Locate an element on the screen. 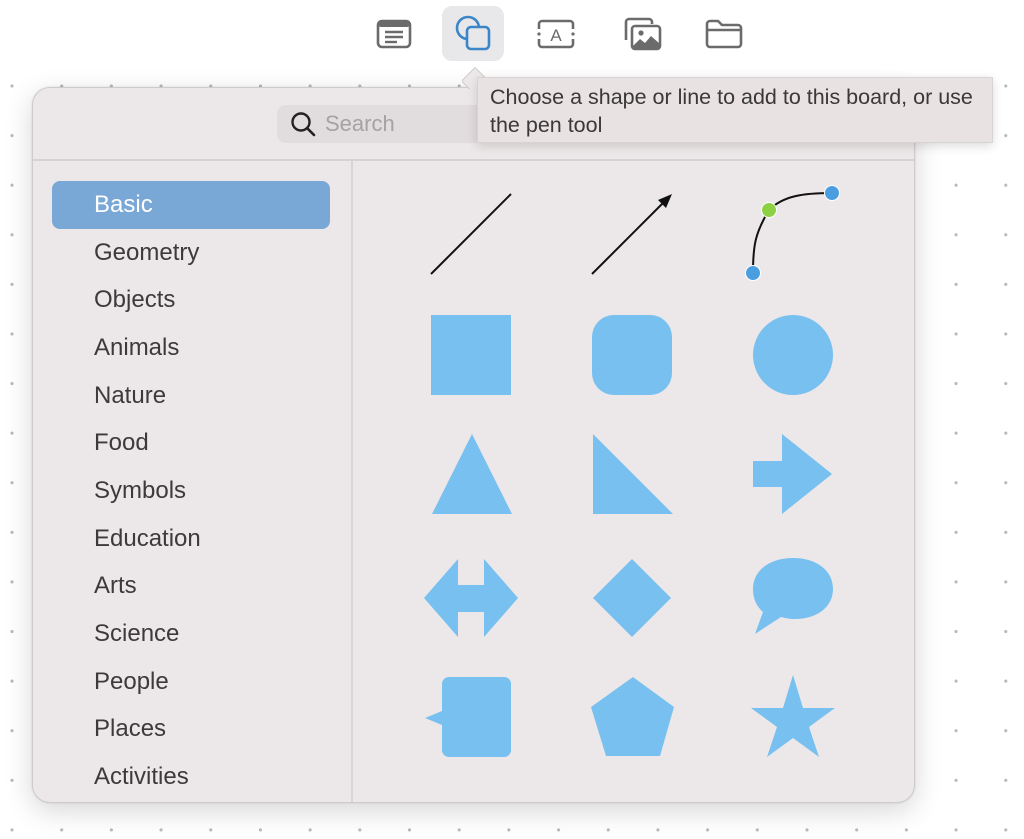  category-label: Objects is located at coordinates (135, 300).